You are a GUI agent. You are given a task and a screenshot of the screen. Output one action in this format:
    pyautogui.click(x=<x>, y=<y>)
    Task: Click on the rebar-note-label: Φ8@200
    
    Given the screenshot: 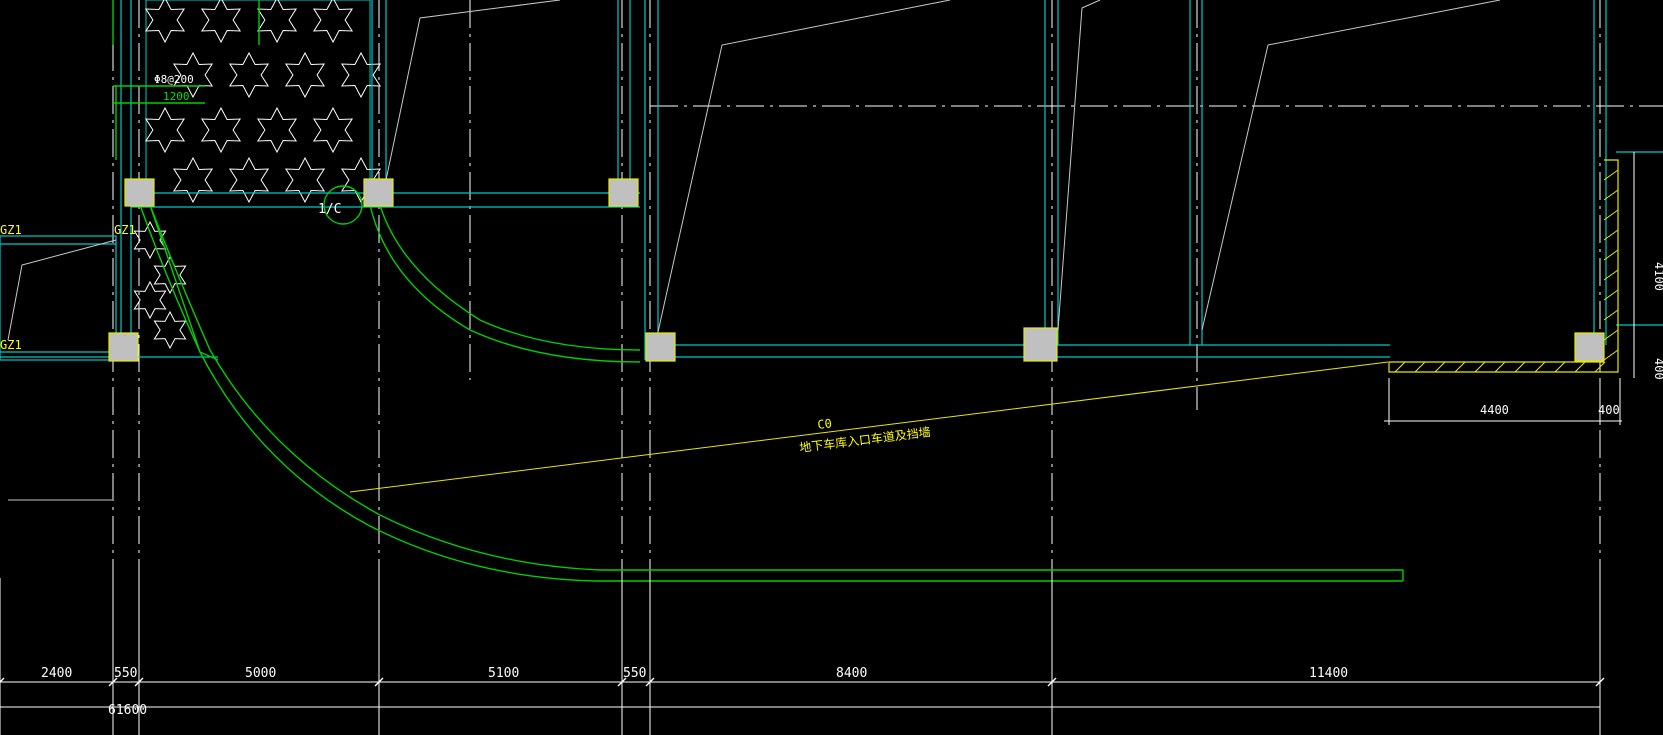 What is the action you would take?
    pyautogui.click(x=174, y=79)
    